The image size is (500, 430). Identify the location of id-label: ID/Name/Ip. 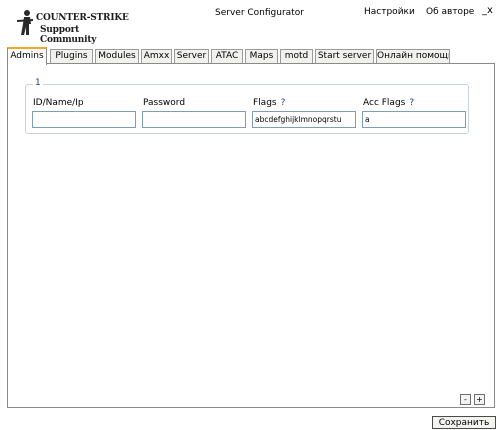
(58, 103).